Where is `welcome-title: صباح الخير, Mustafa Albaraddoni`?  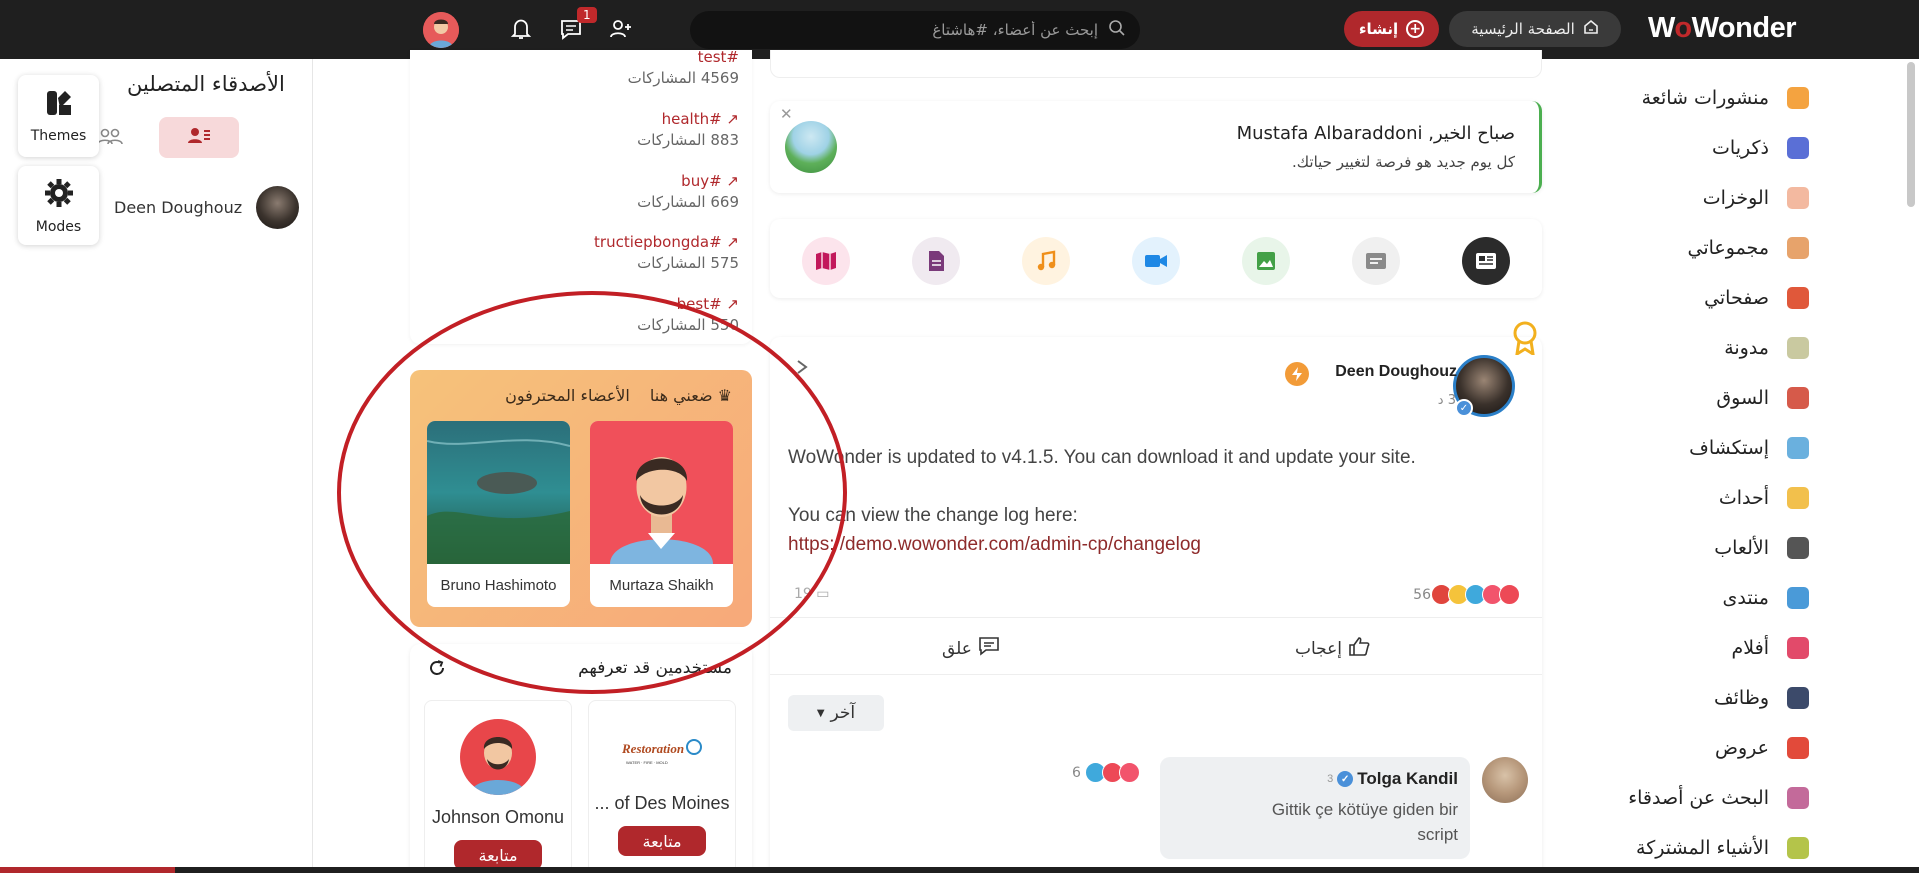 welcome-title: صباح الخير, Mustafa Albaraddoni is located at coordinates (1375, 133).